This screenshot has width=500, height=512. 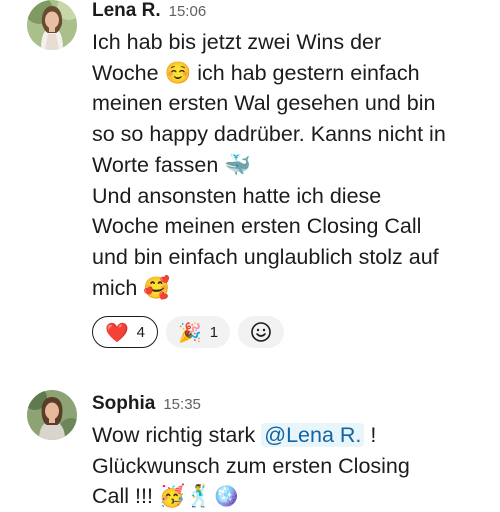 What do you see at coordinates (237, 195) in the screenshot?
I see `message-line: Und ansonsten hatte ich diese` at bounding box center [237, 195].